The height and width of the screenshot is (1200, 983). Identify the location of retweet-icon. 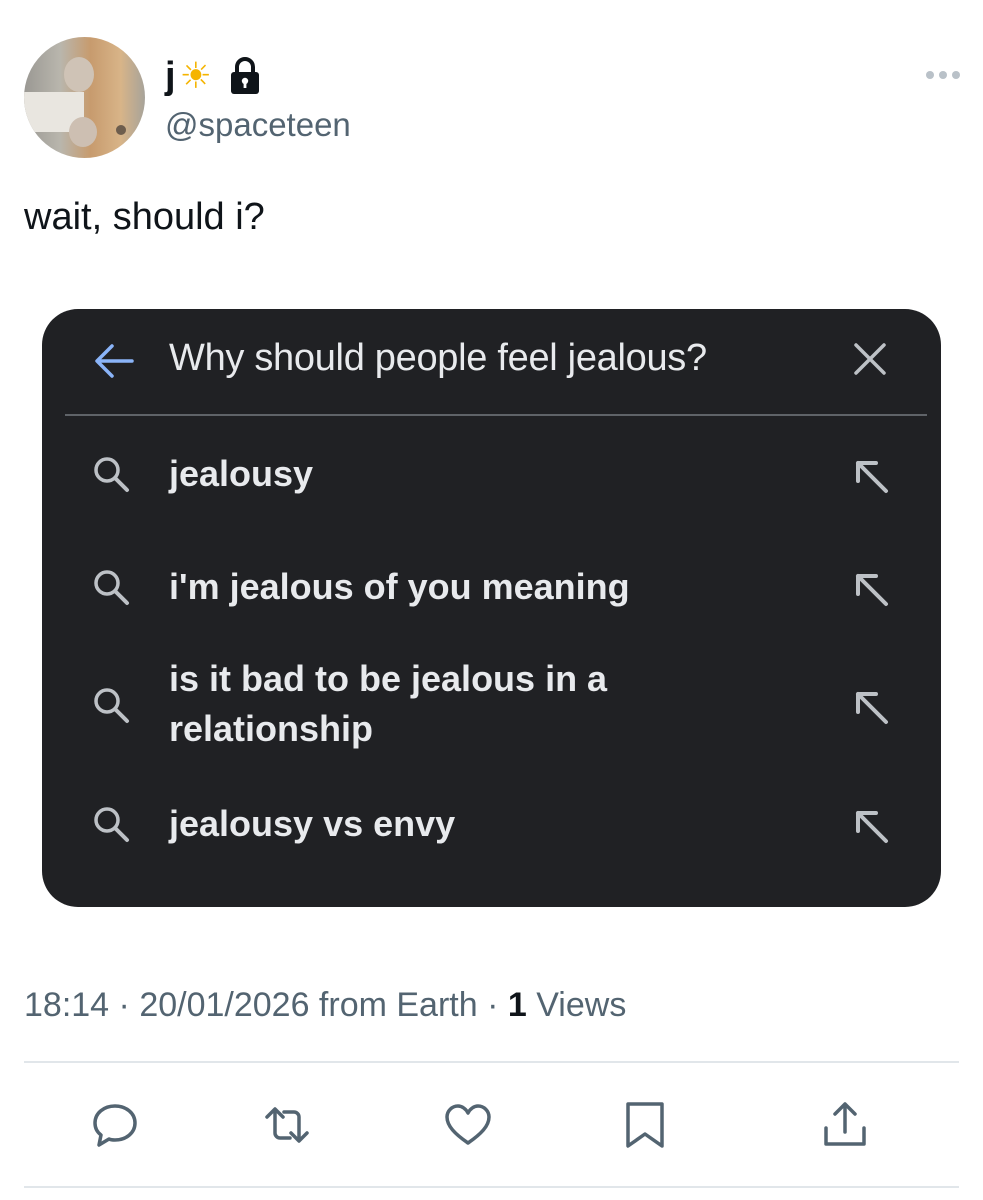
(287, 1125).